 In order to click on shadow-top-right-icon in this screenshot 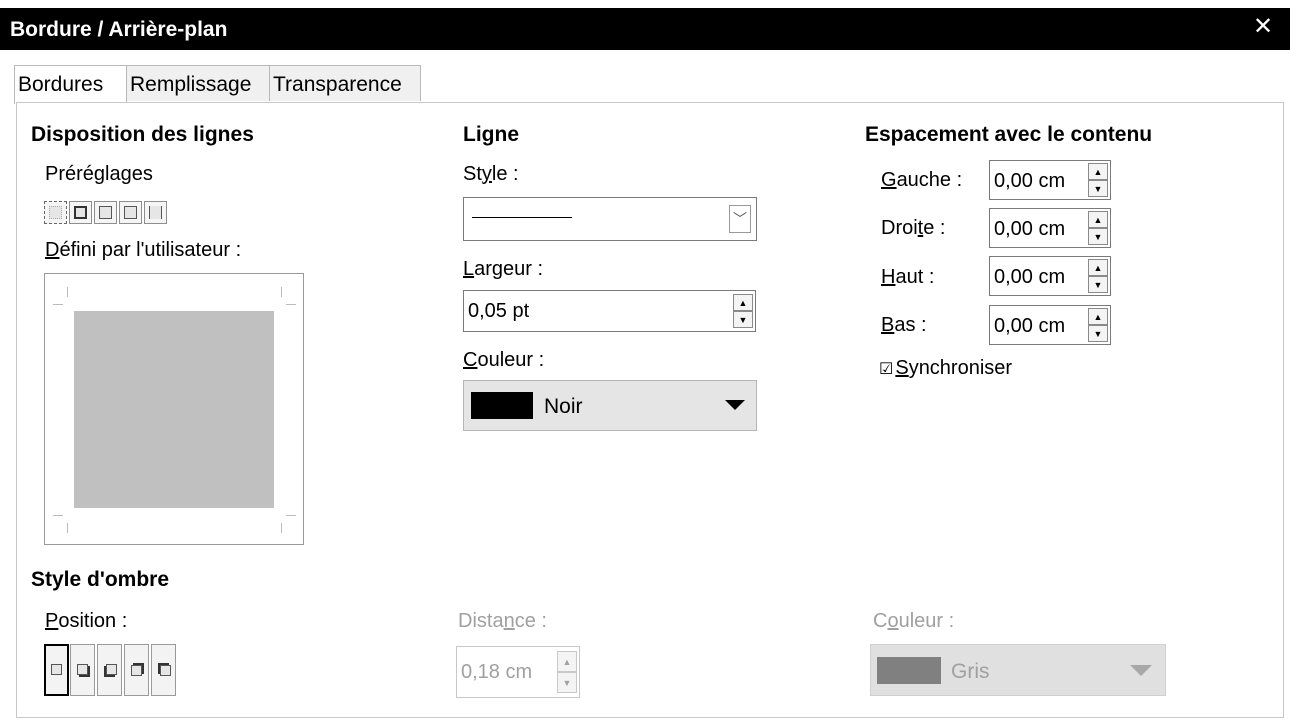, I will do `click(136, 670)`.